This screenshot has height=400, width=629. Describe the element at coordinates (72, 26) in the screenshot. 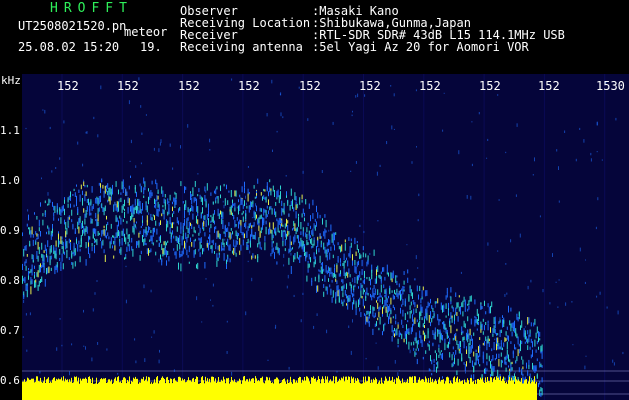

I see `filename-label: UT2508021520.pn` at that location.